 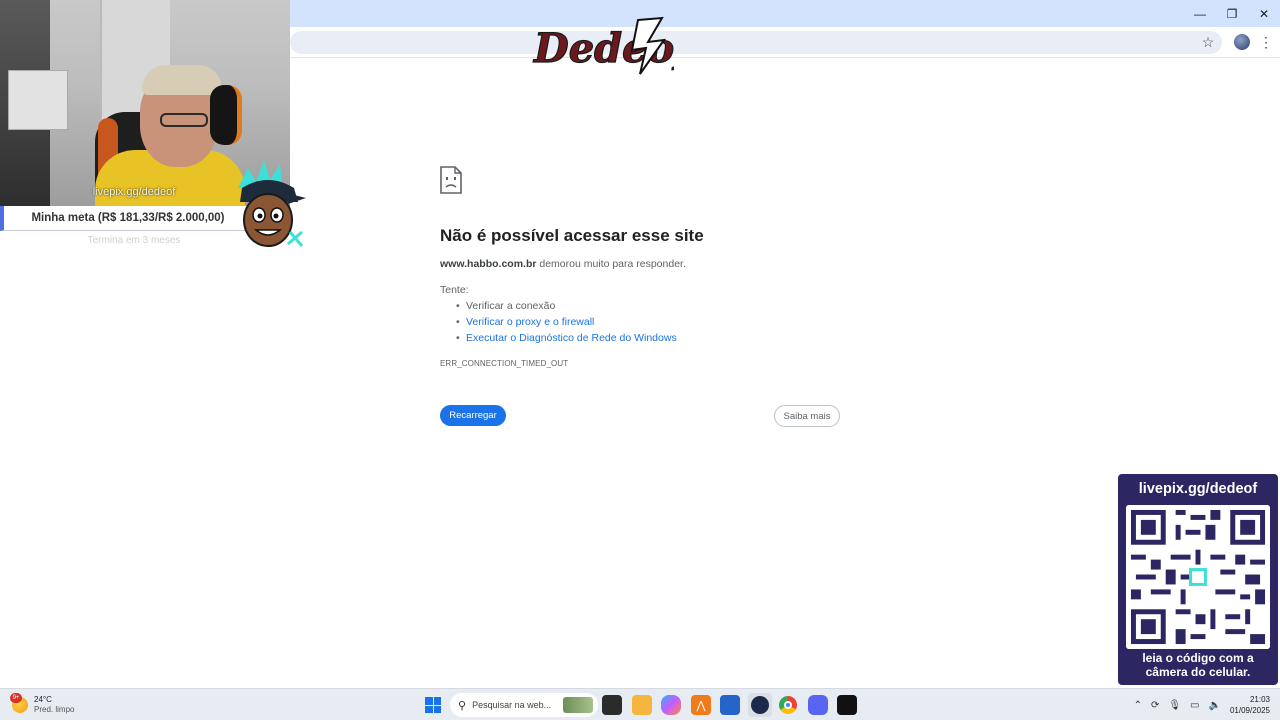 I want to click on capcut-icon, so click(x=847, y=705).